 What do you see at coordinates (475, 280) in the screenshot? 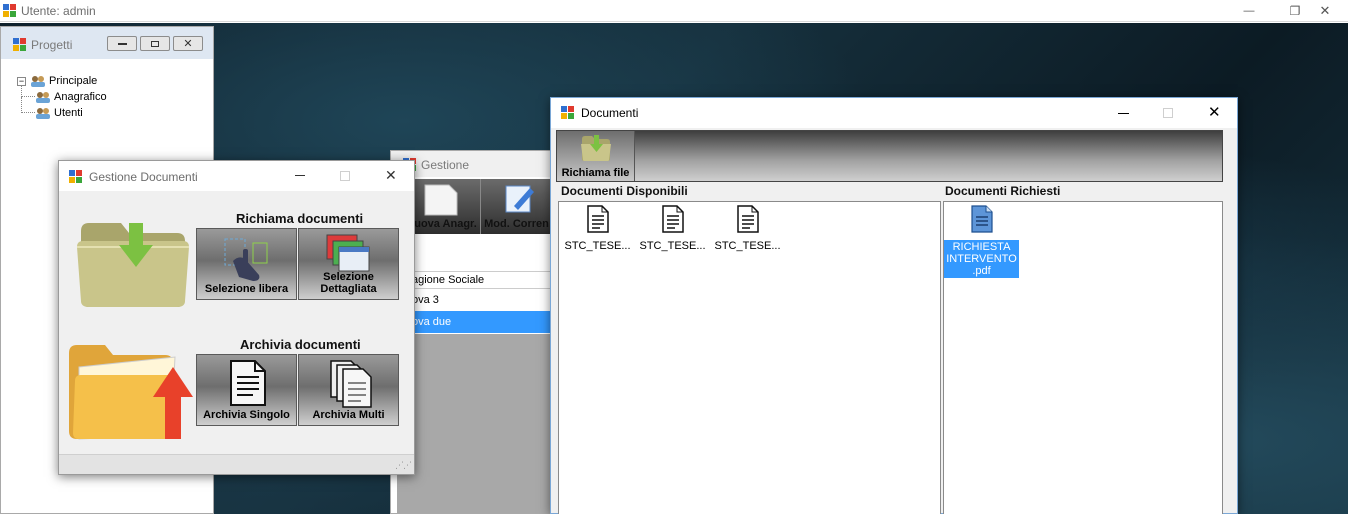
I see `grid-header-ragione-sociale: agione Sociale` at bounding box center [475, 280].